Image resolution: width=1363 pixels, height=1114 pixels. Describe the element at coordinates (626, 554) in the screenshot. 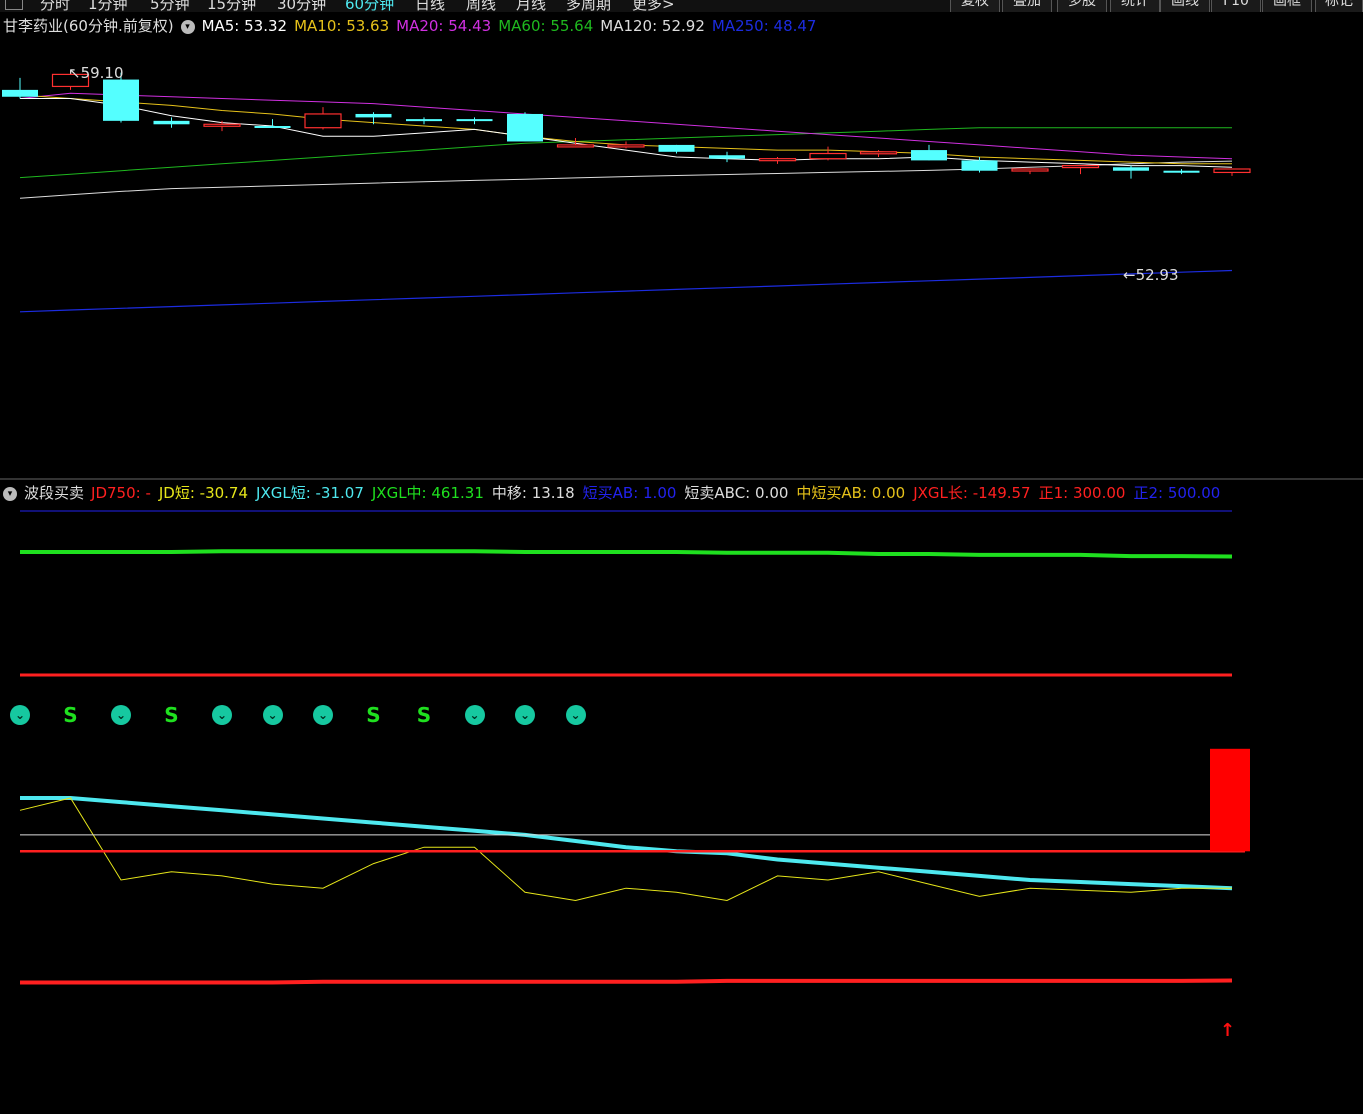

I see `series-JXGL中` at that location.